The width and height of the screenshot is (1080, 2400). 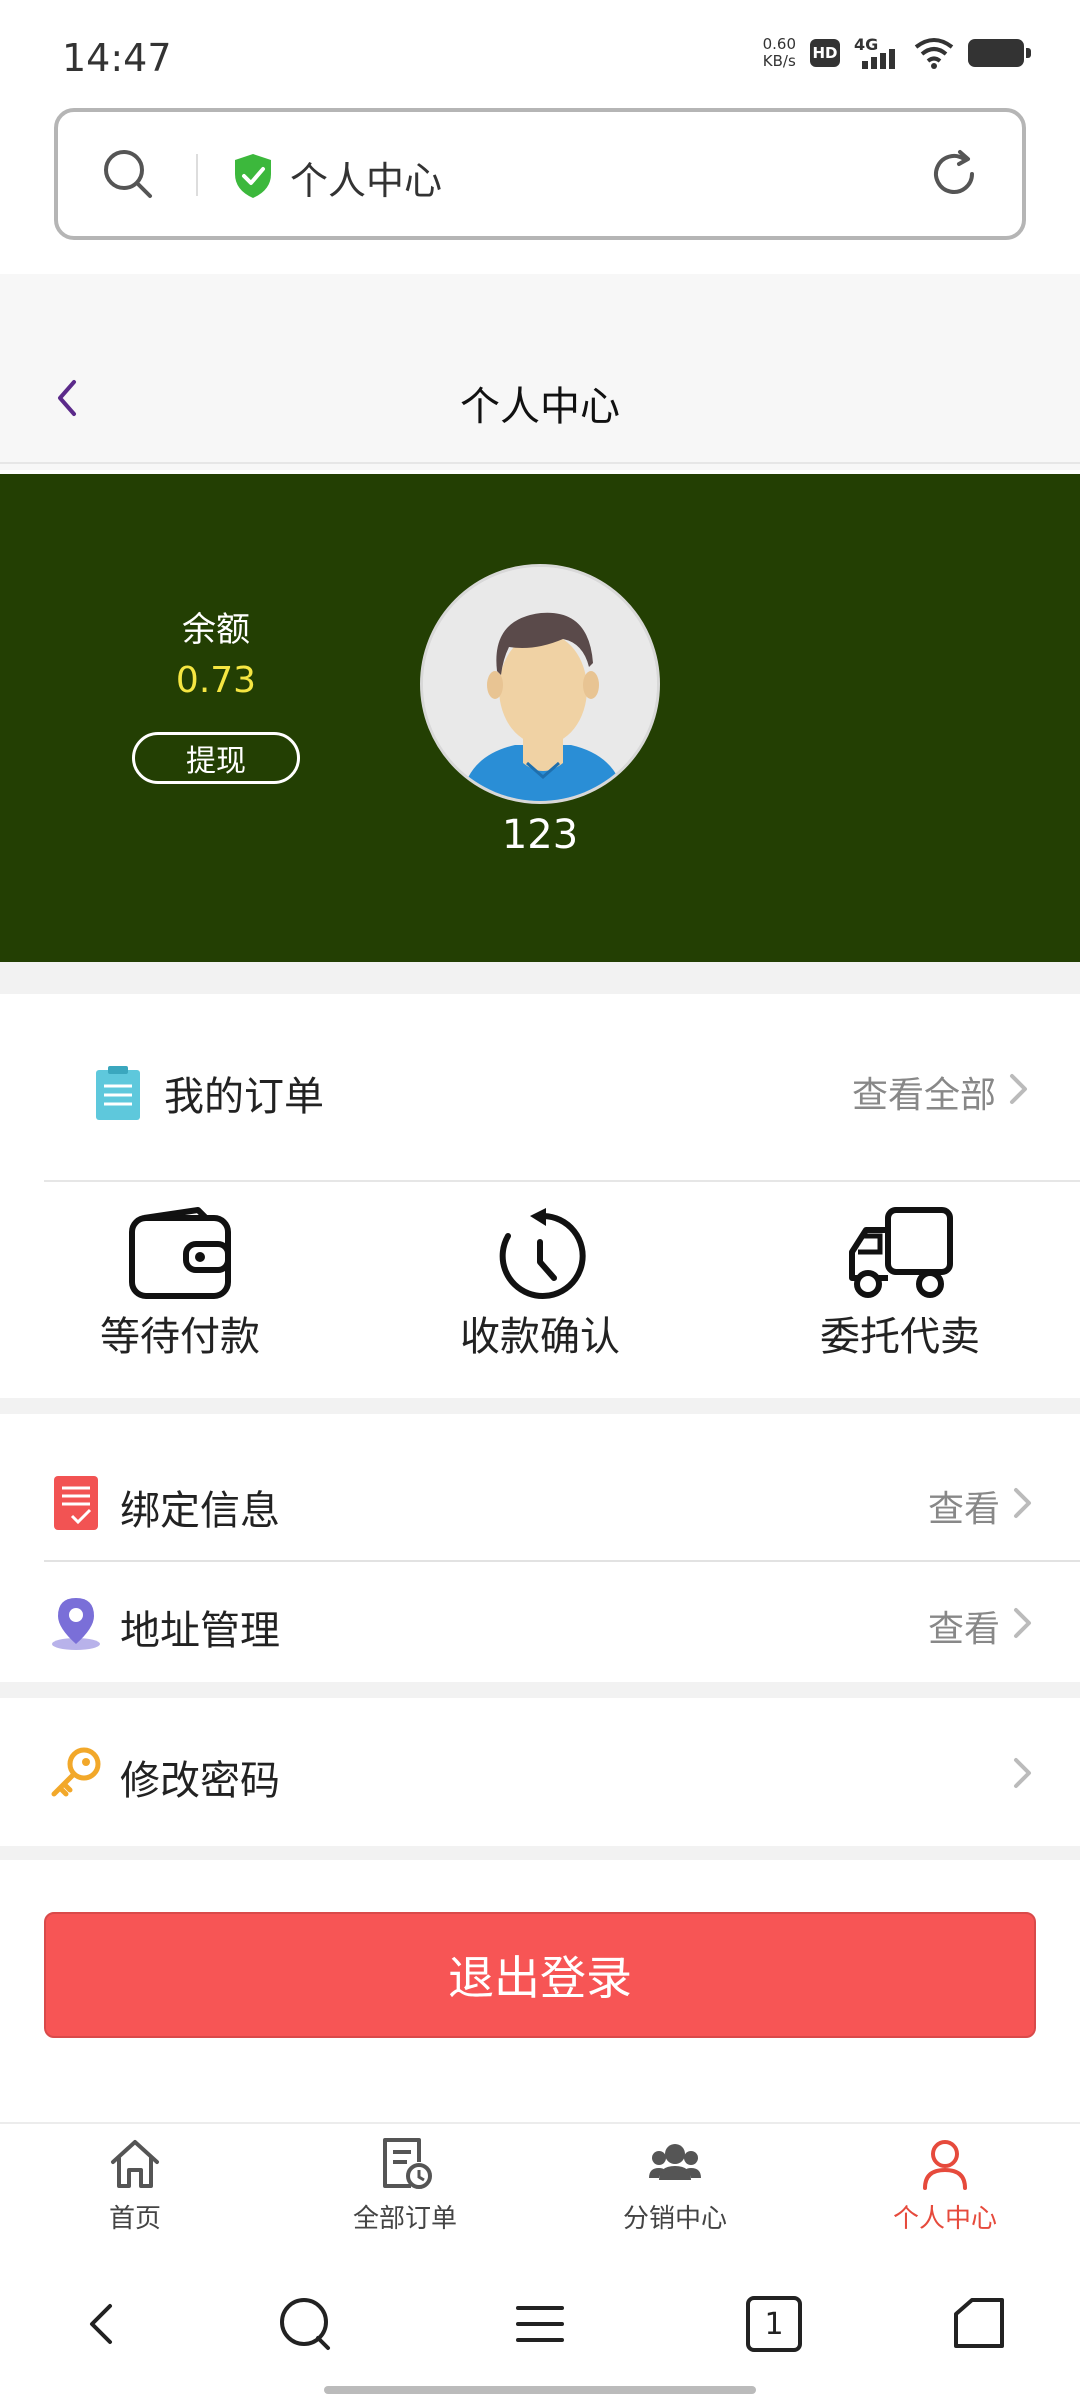 I want to click on balance-value: 0.73, so click(x=216, y=680).